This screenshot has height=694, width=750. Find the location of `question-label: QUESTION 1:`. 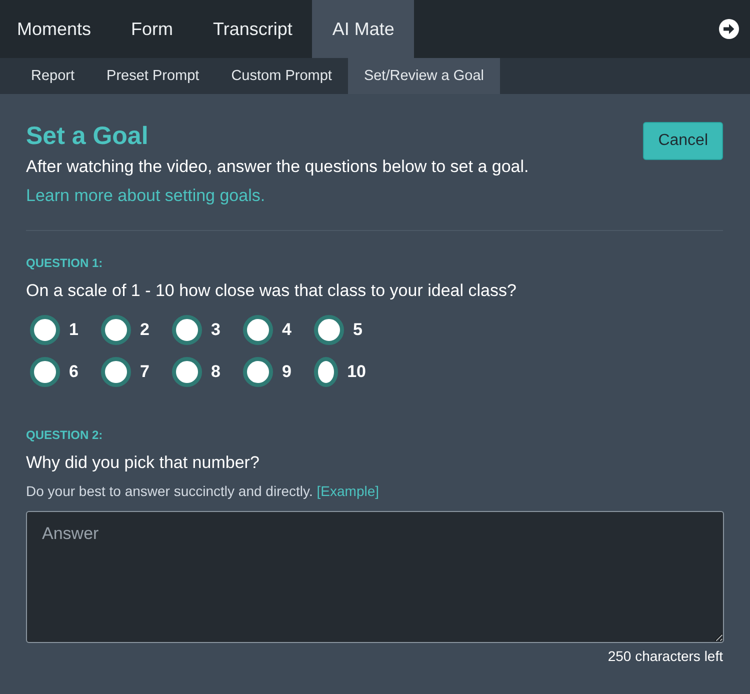

question-label: QUESTION 1: is located at coordinates (65, 263).